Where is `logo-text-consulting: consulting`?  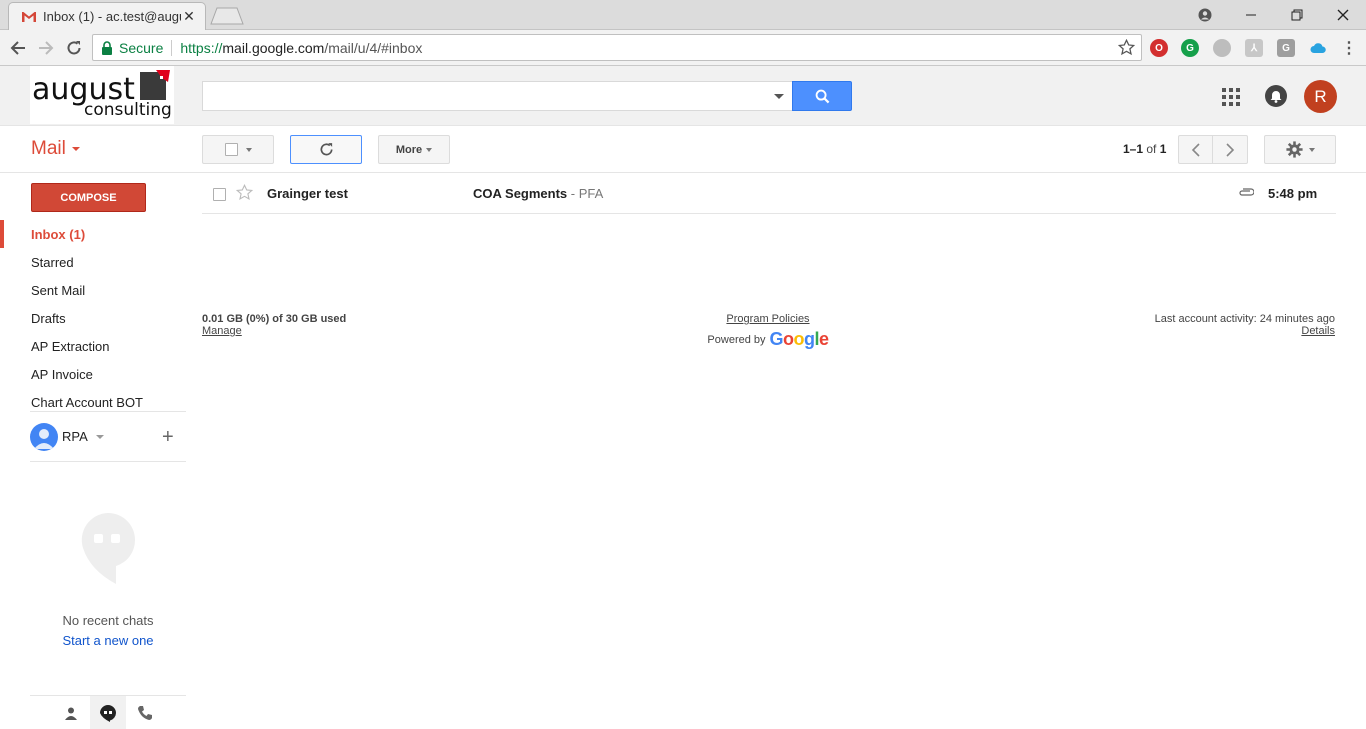
logo-text-consulting: consulting is located at coordinates (128, 110).